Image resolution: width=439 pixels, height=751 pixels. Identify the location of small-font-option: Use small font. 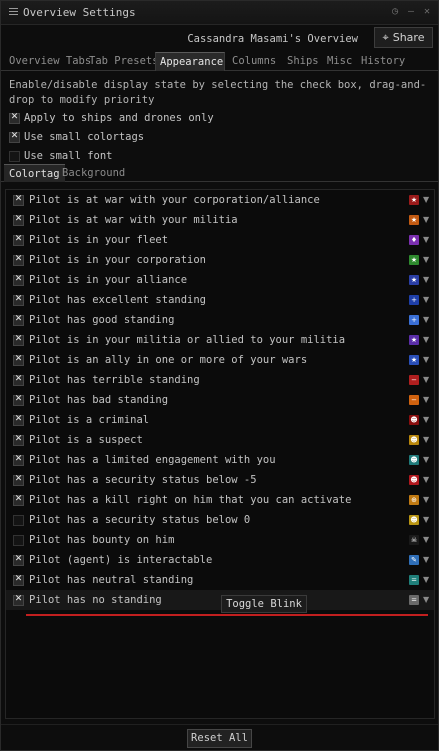
(61, 156).